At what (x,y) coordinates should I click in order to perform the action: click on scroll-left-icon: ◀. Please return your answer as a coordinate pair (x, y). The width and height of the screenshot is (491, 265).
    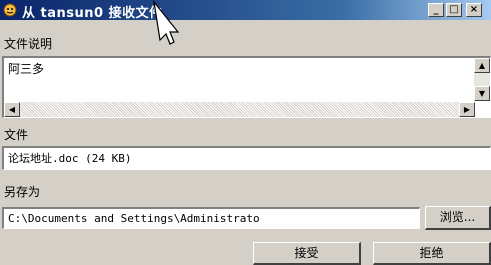
    Looking at the image, I should click on (12, 109).